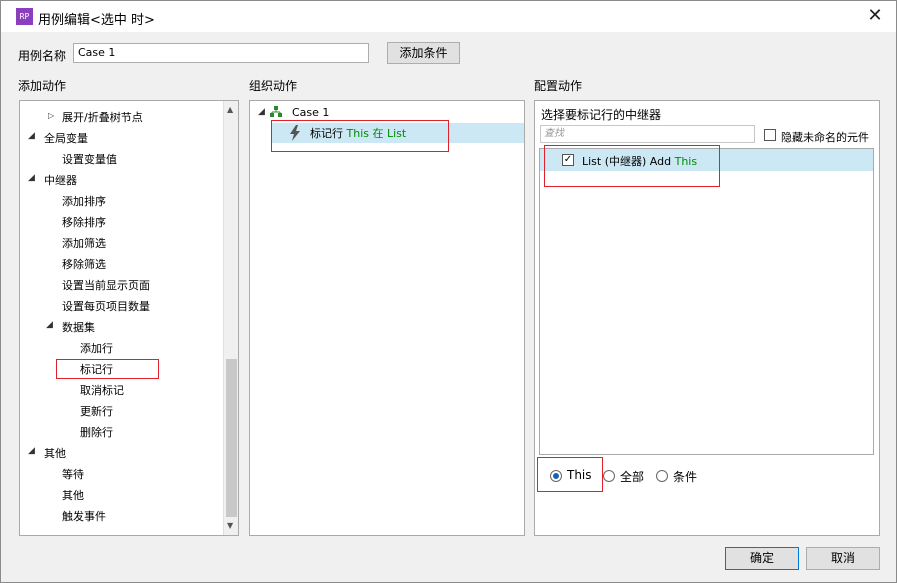  What do you see at coordinates (825, 137) in the screenshot?
I see `hide-unnamed-label: 隐藏未命名的元件` at bounding box center [825, 137].